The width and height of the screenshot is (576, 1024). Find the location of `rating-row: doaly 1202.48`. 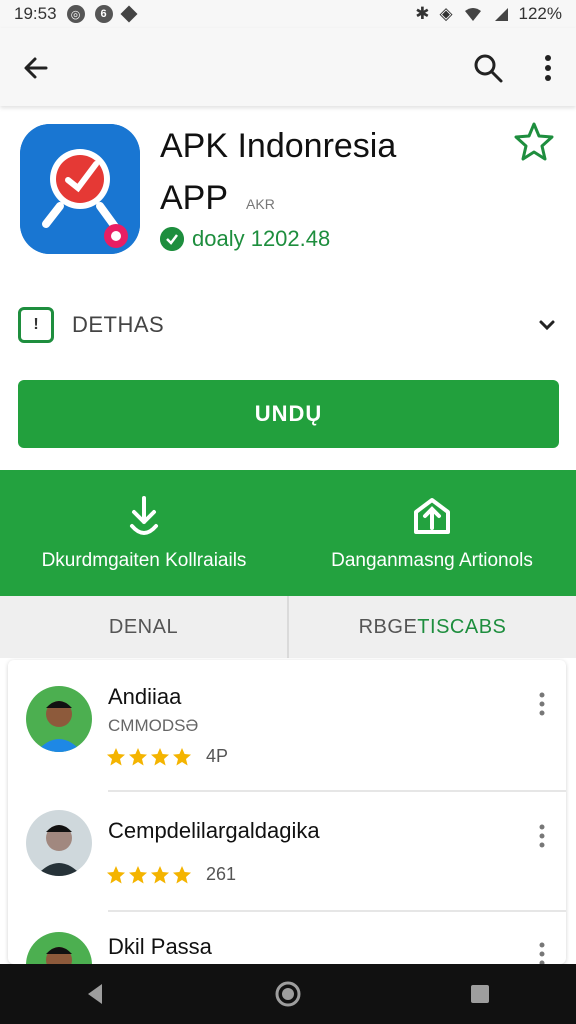

rating-row: doaly 1202.48 is located at coordinates (245, 239).